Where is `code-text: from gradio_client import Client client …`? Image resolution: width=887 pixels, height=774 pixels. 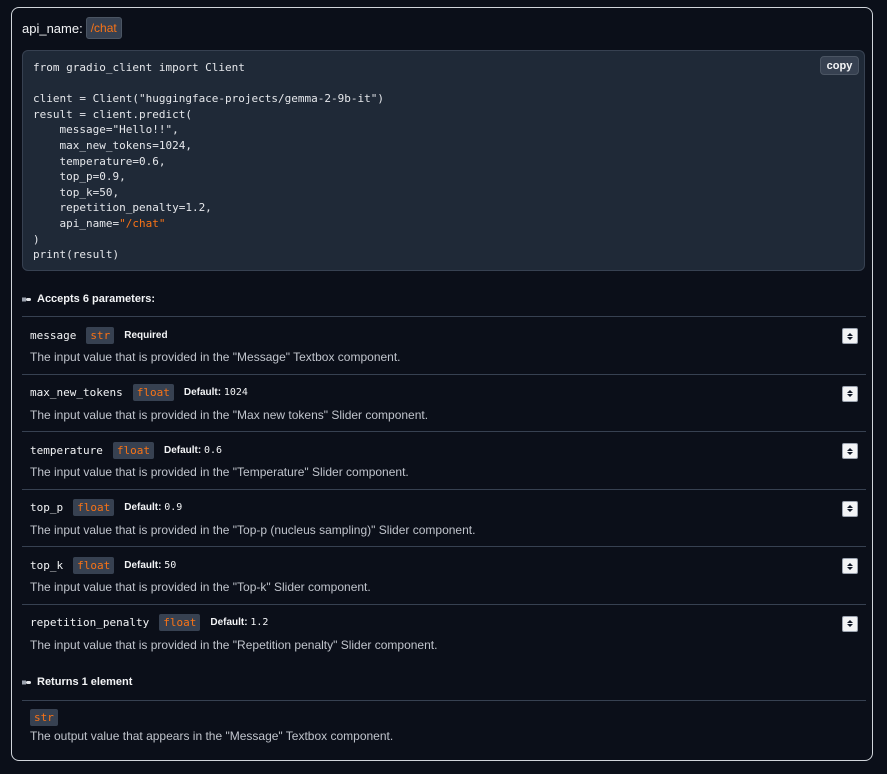
code-text: from gradio_client import Client client … is located at coordinates (208, 161).